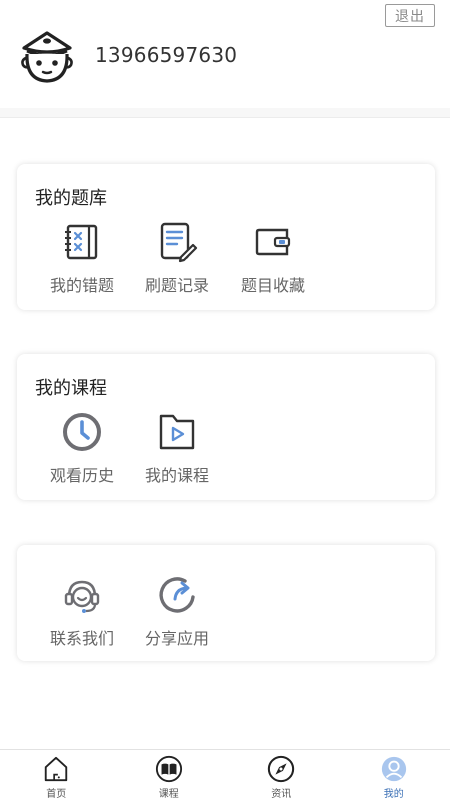 This screenshot has height=800, width=450. What do you see at coordinates (179, 242) in the screenshot?
I see `practice-record-edit-icon` at bounding box center [179, 242].